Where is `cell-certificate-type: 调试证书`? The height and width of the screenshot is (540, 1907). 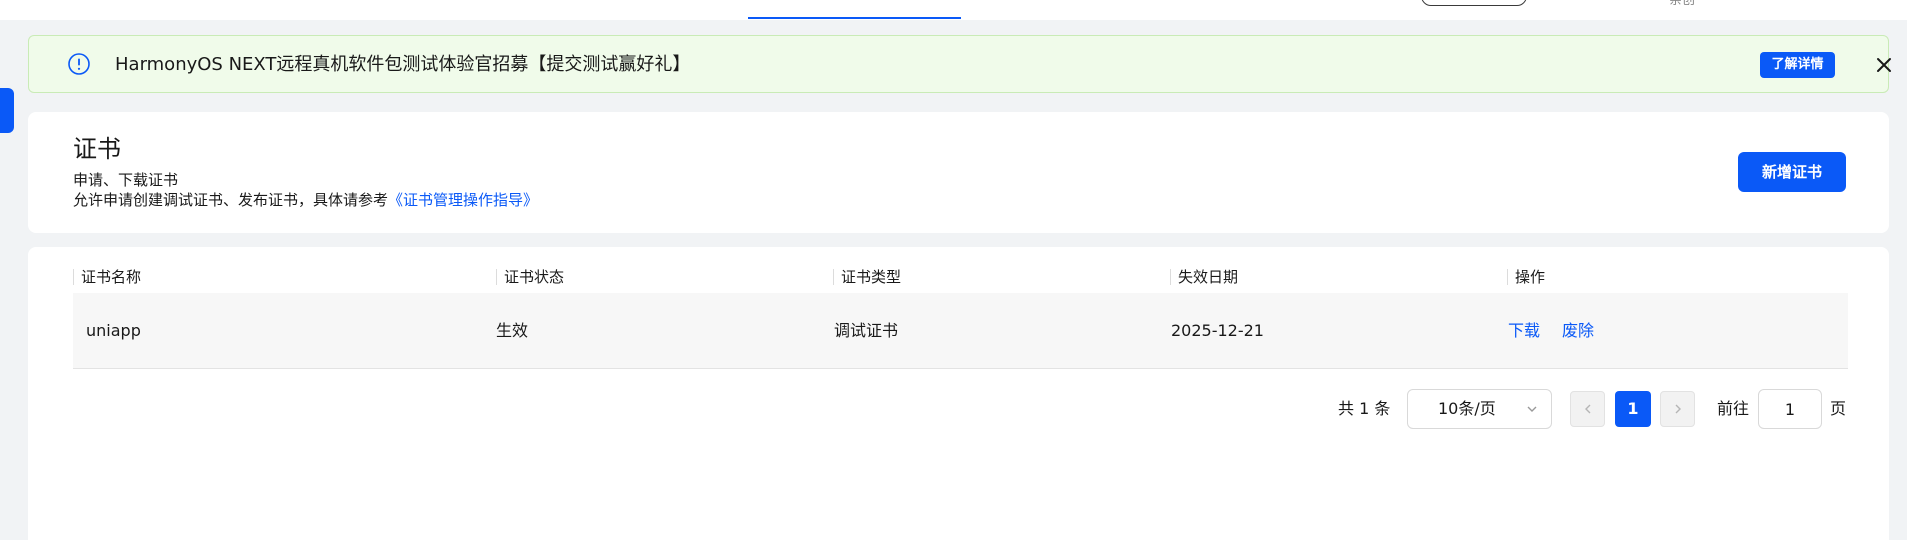 cell-certificate-type: 调试证书 is located at coordinates (866, 330).